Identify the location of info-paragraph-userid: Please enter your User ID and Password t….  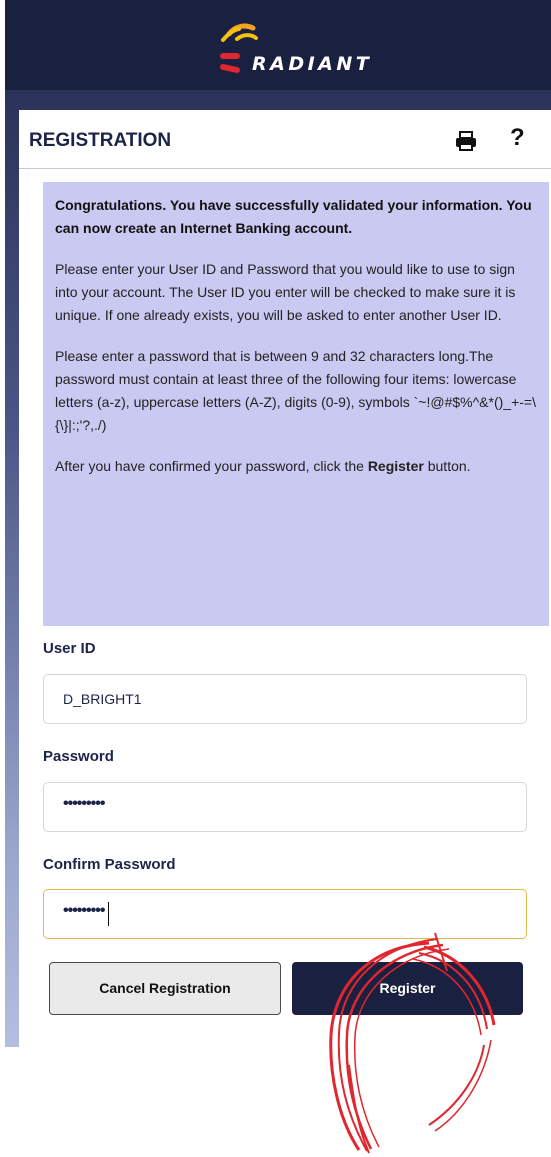
(285, 292).